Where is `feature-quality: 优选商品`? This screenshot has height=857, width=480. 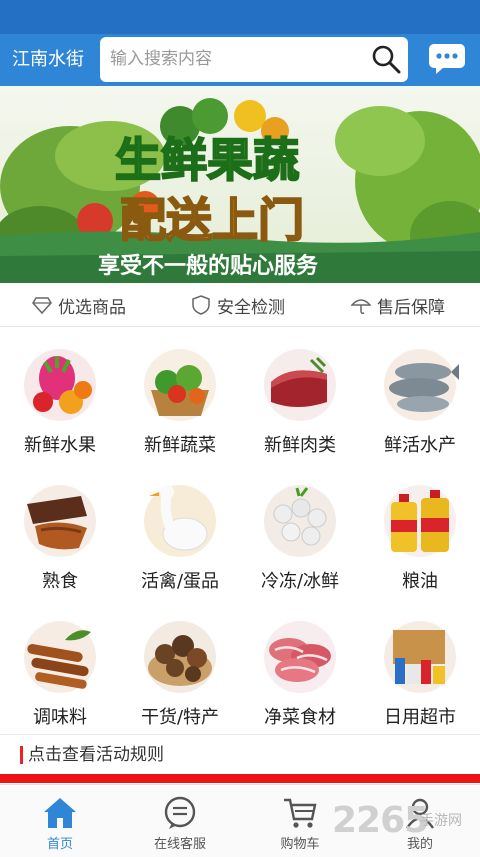
feature-quality: 优选商品 is located at coordinates (79, 305).